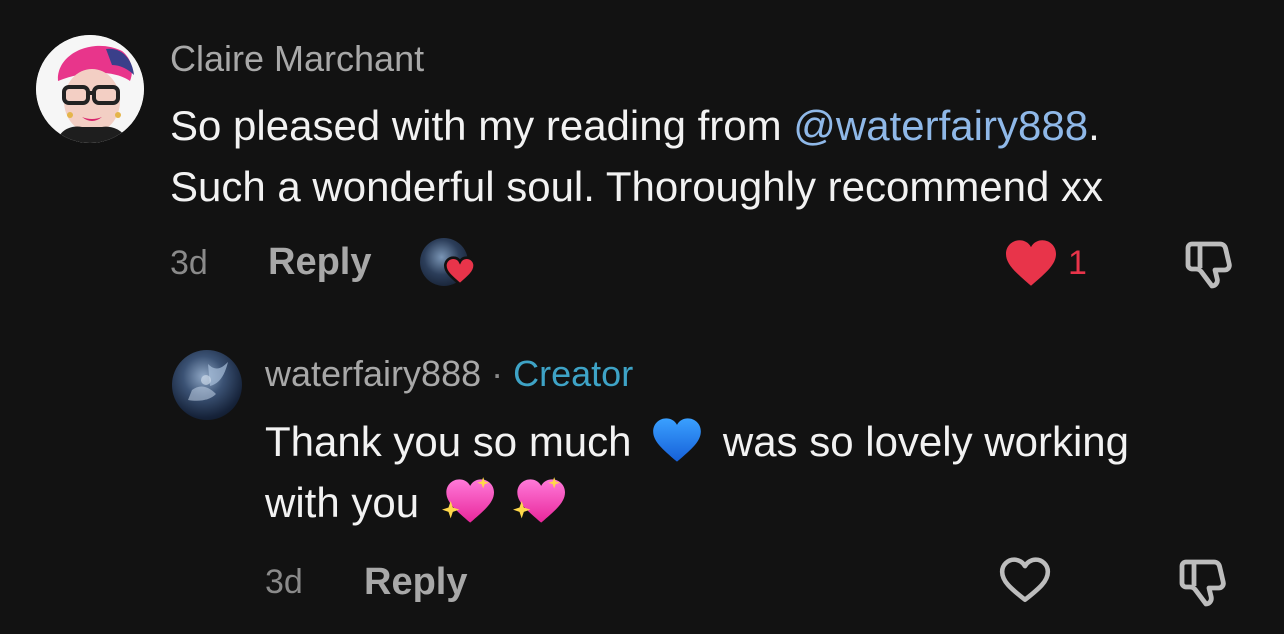 This screenshot has height=634, width=1284. I want to click on avatar-claire, so click(90, 89).